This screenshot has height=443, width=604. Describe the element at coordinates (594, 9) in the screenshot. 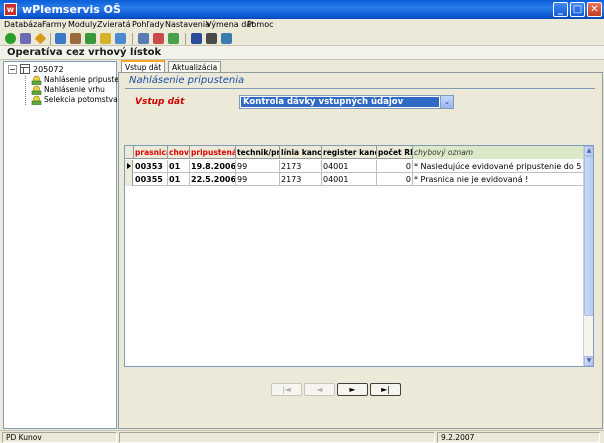

I see `close-button: ✕` at that location.